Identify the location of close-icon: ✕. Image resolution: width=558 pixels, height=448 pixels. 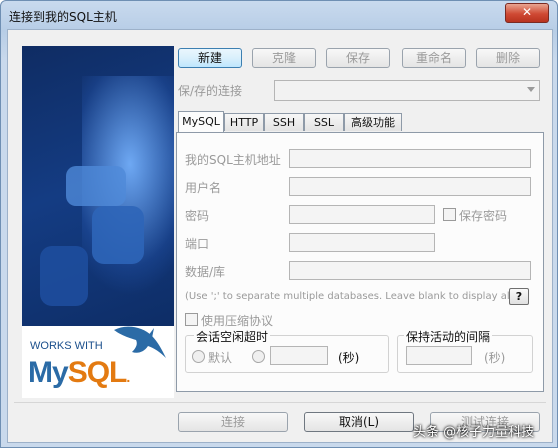
(527, 12).